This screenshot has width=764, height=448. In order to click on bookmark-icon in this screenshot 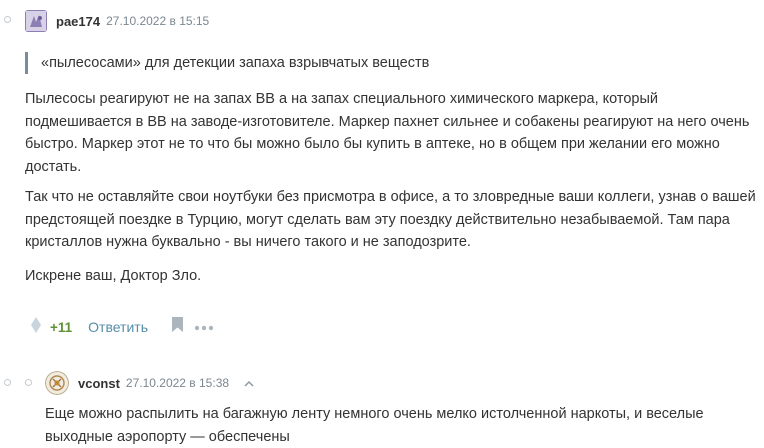, I will do `click(177, 327)`.